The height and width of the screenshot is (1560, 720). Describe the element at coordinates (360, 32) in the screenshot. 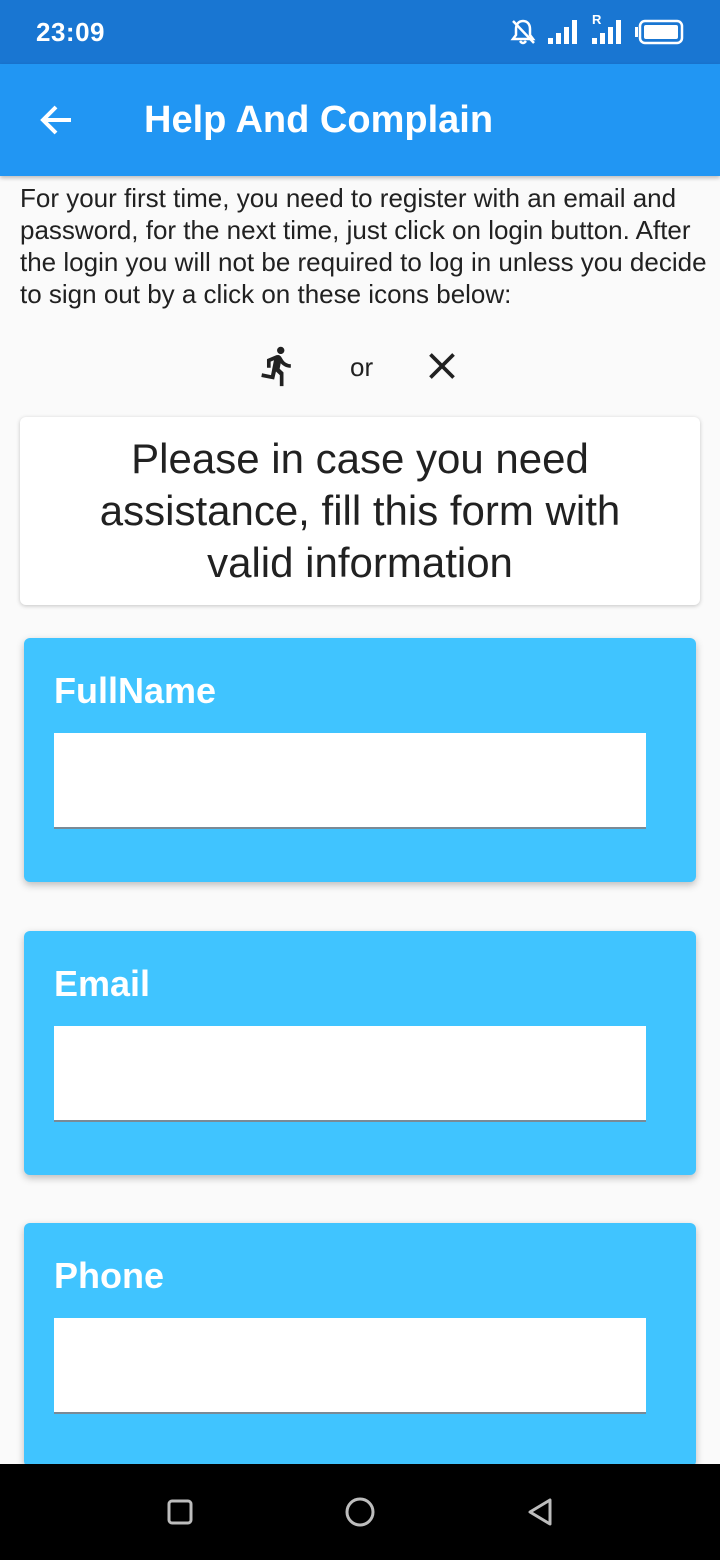

I see `status-bar: 23:09 R` at that location.